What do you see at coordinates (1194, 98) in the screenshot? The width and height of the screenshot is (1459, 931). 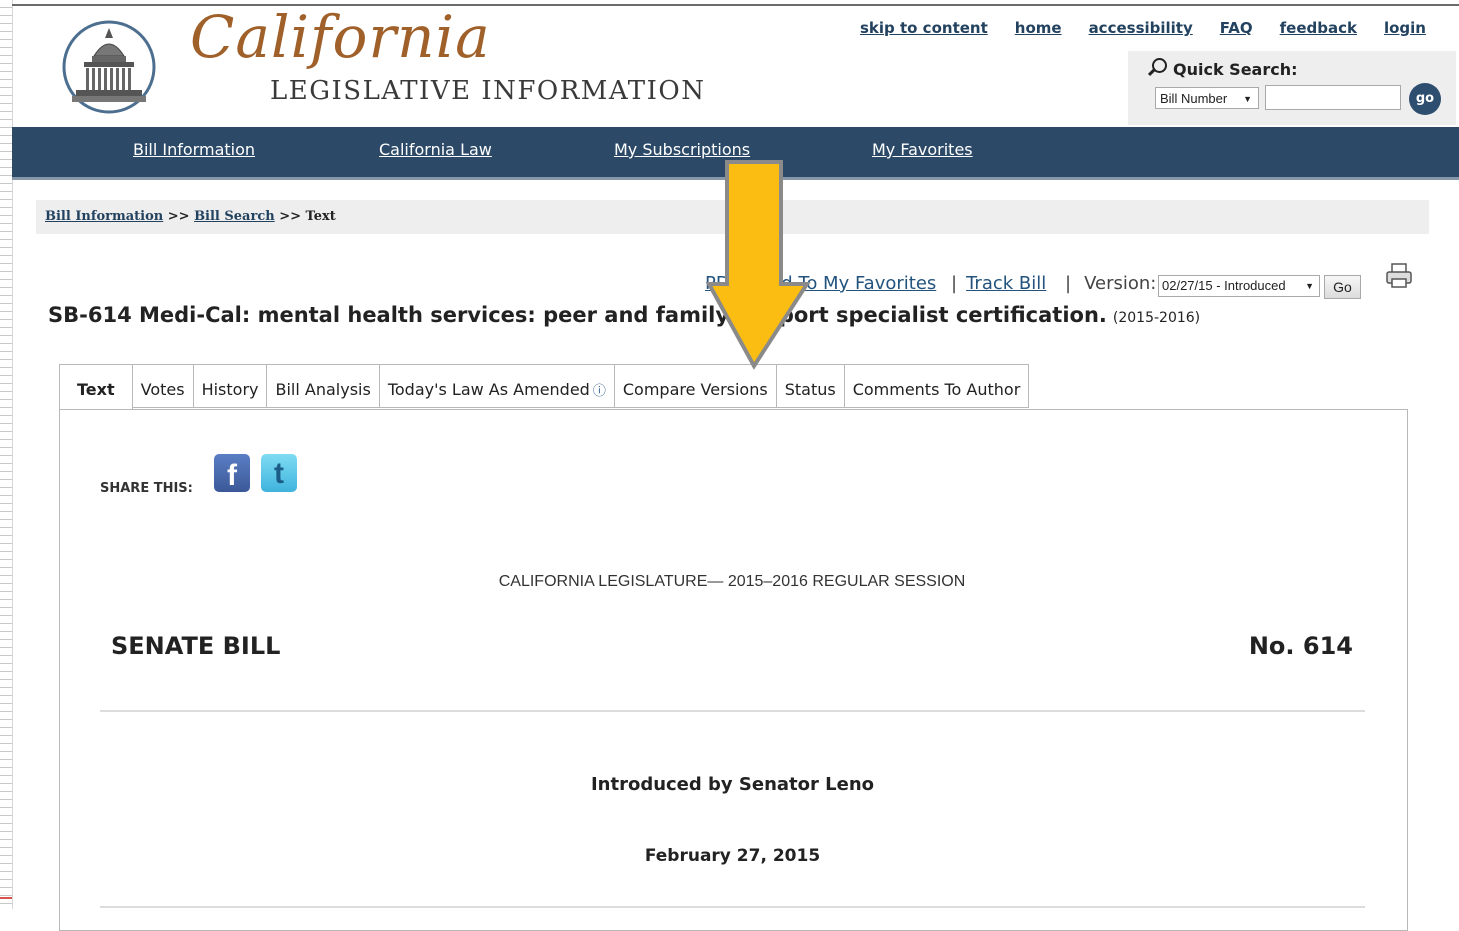 I see `search-type-value: Bill Number` at bounding box center [1194, 98].